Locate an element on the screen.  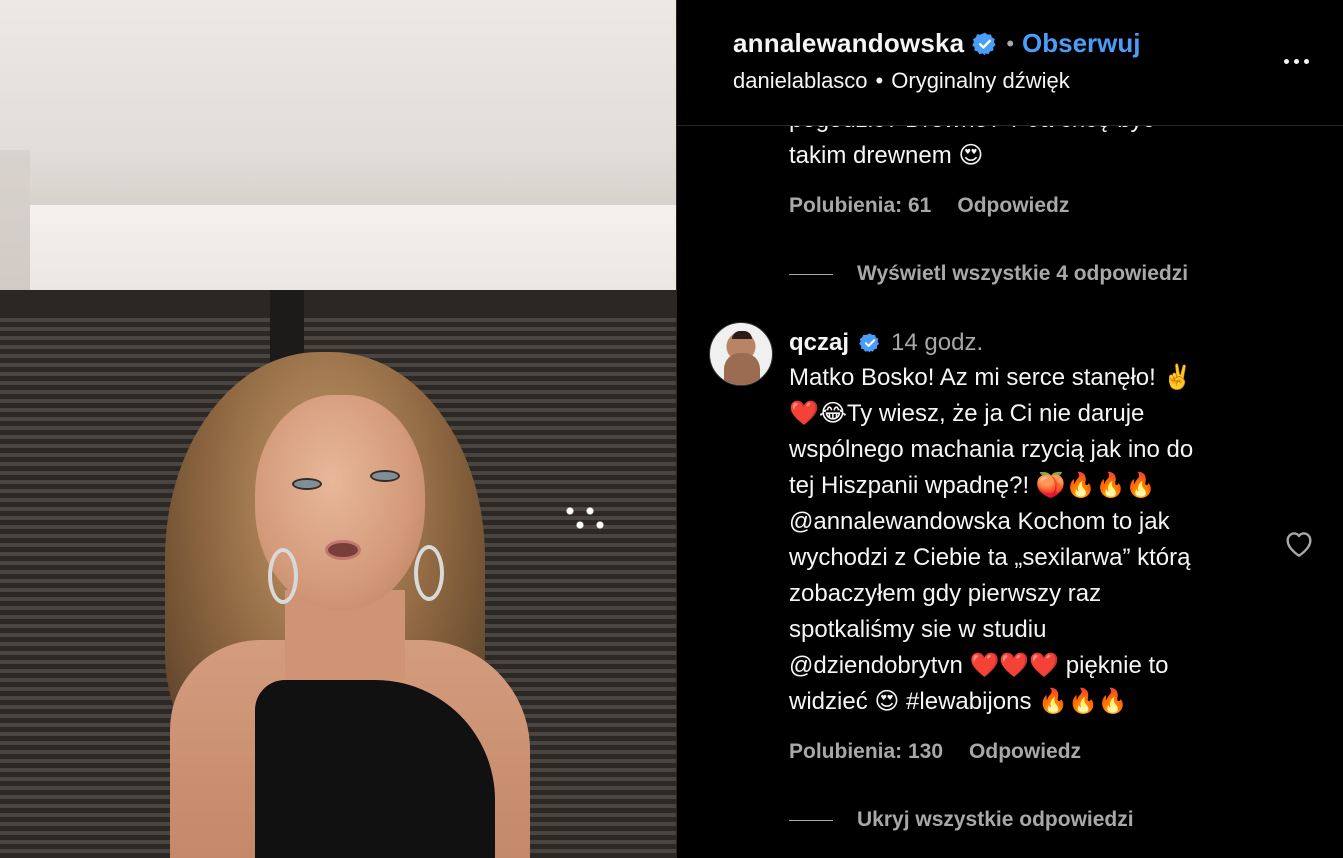
audio-info-row: danielablasco • Oryginalny dźwięk is located at coordinates (901, 81).